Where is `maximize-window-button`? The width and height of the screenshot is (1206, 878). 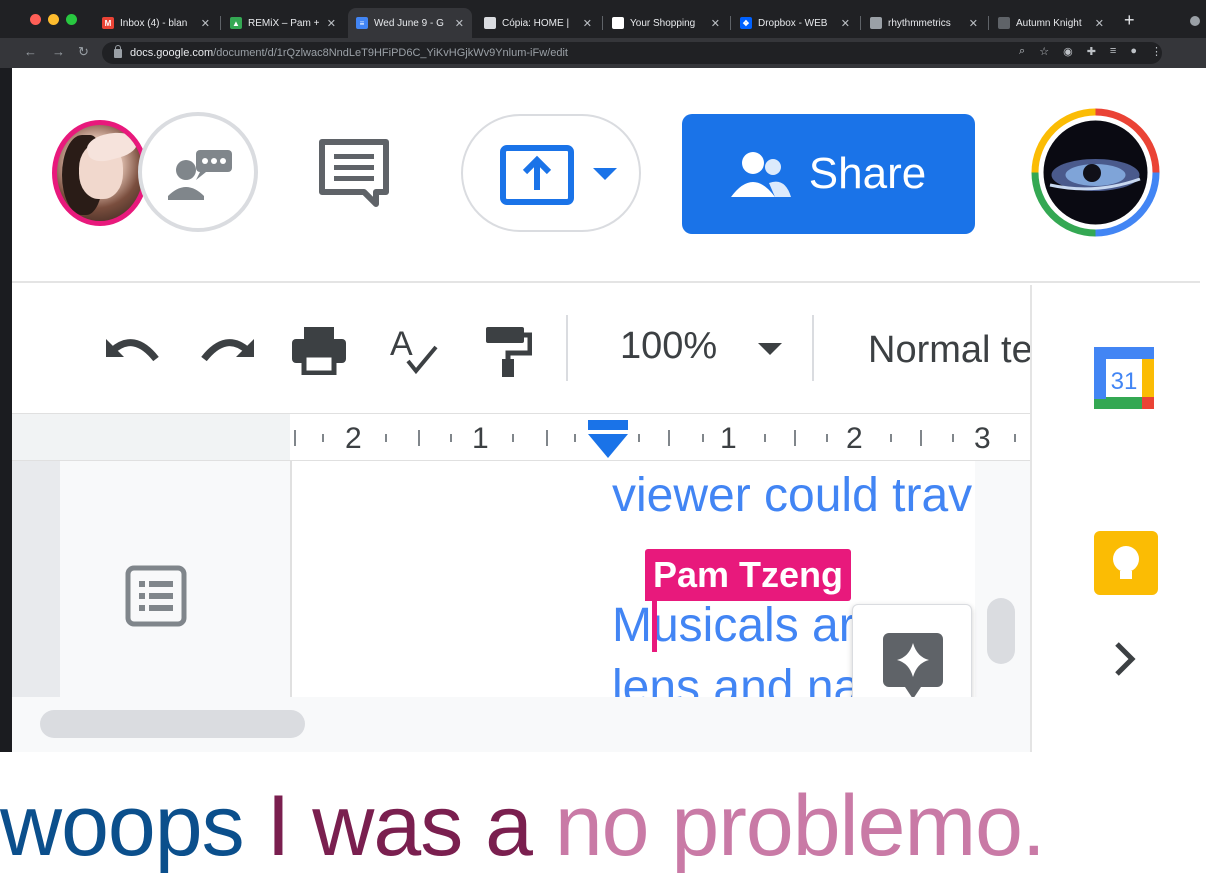
maximize-window-button is located at coordinates (71, 19).